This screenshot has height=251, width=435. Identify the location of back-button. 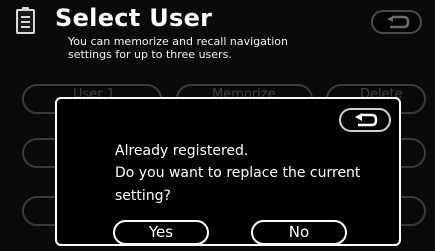
(396, 22).